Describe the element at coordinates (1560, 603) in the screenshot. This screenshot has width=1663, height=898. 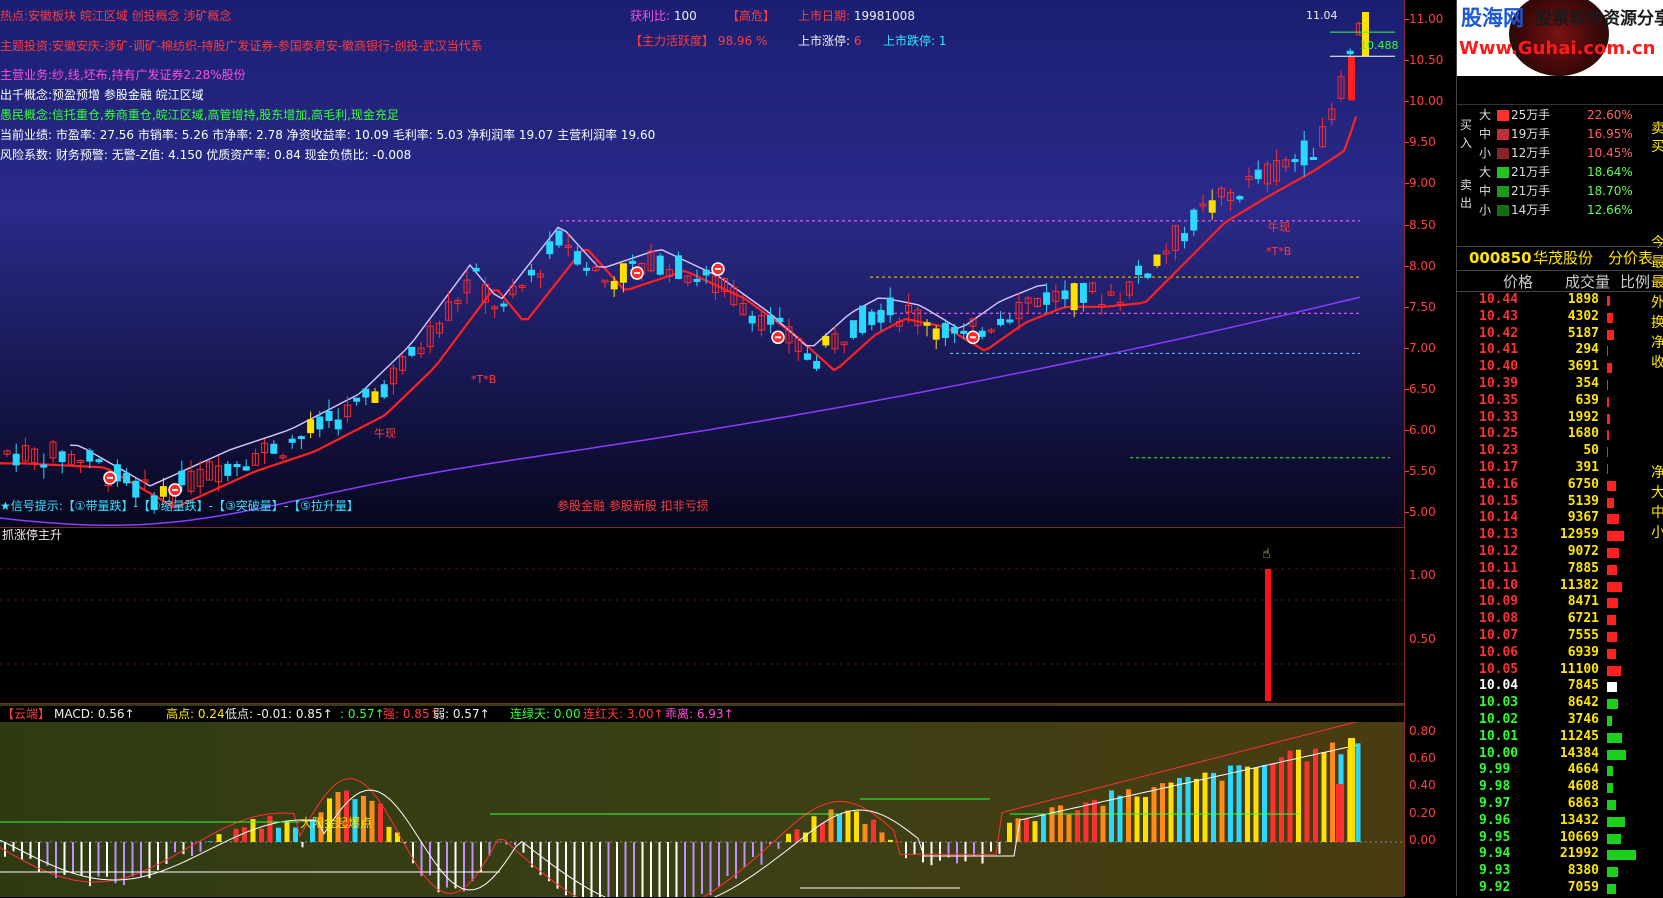
I see `price-row: 10.098471` at that location.